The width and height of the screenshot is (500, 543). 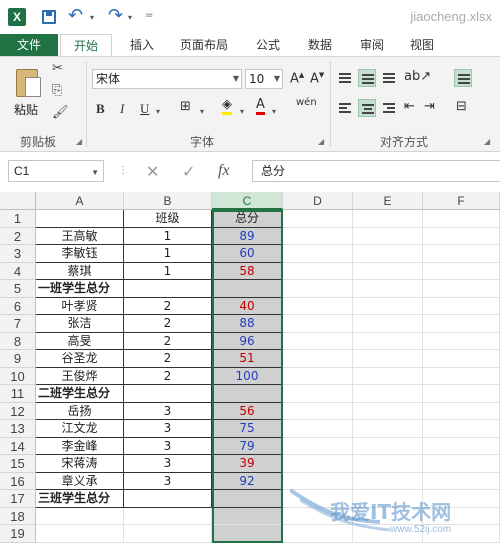 What do you see at coordinates (18, 359) in the screenshot?
I see `row-header: 9` at bounding box center [18, 359].